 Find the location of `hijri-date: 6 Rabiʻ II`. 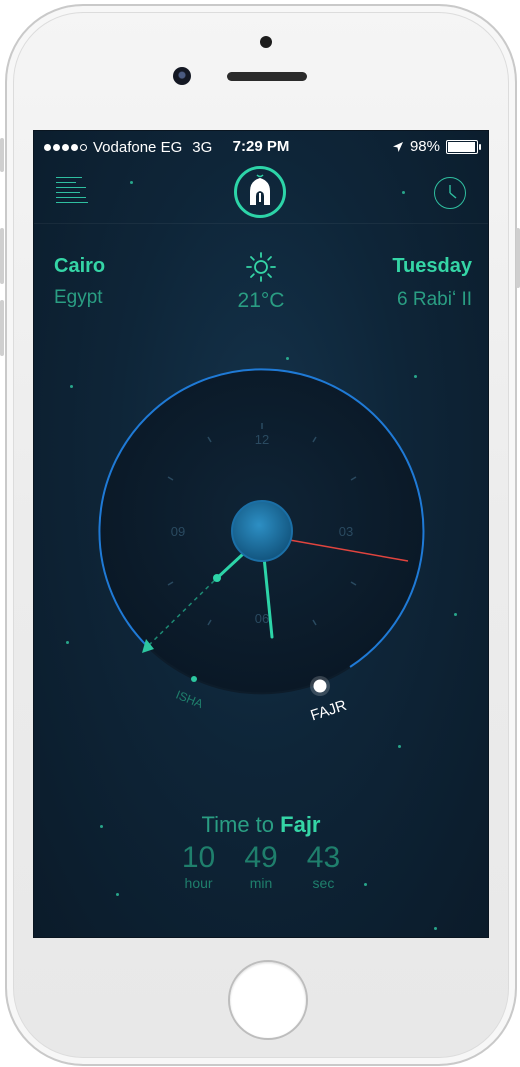

hijri-date: 6 Rabiʻ II is located at coordinates (434, 299).